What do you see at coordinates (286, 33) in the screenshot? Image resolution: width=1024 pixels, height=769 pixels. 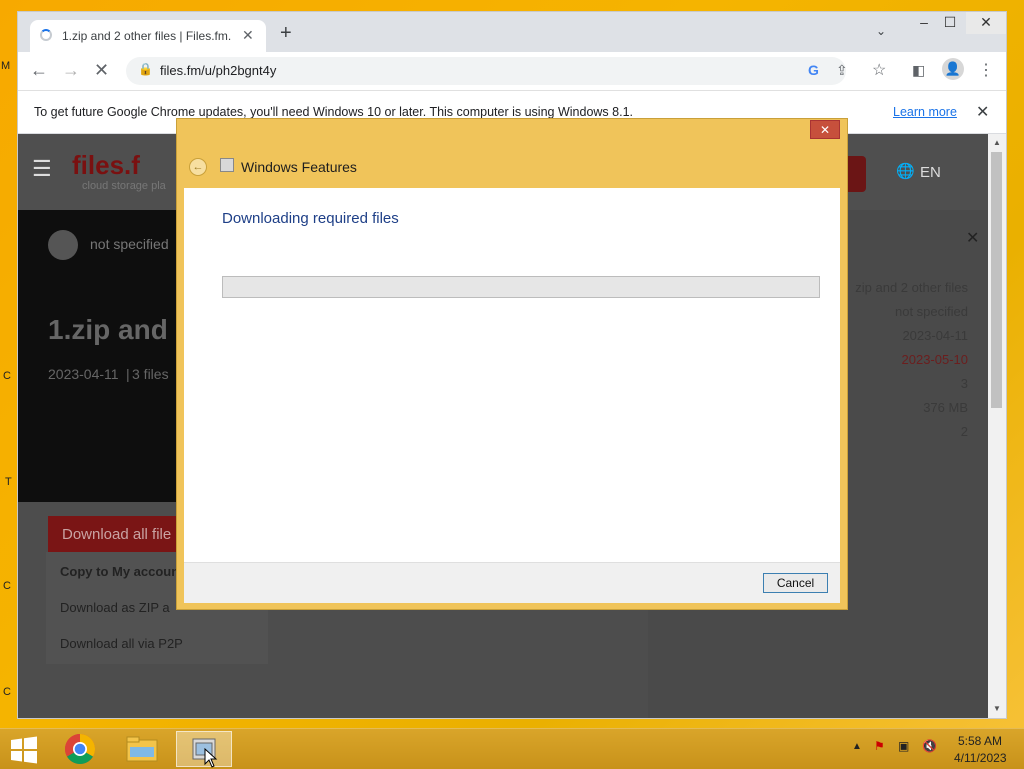 I see `new-tab-button: +` at bounding box center [286, 33].